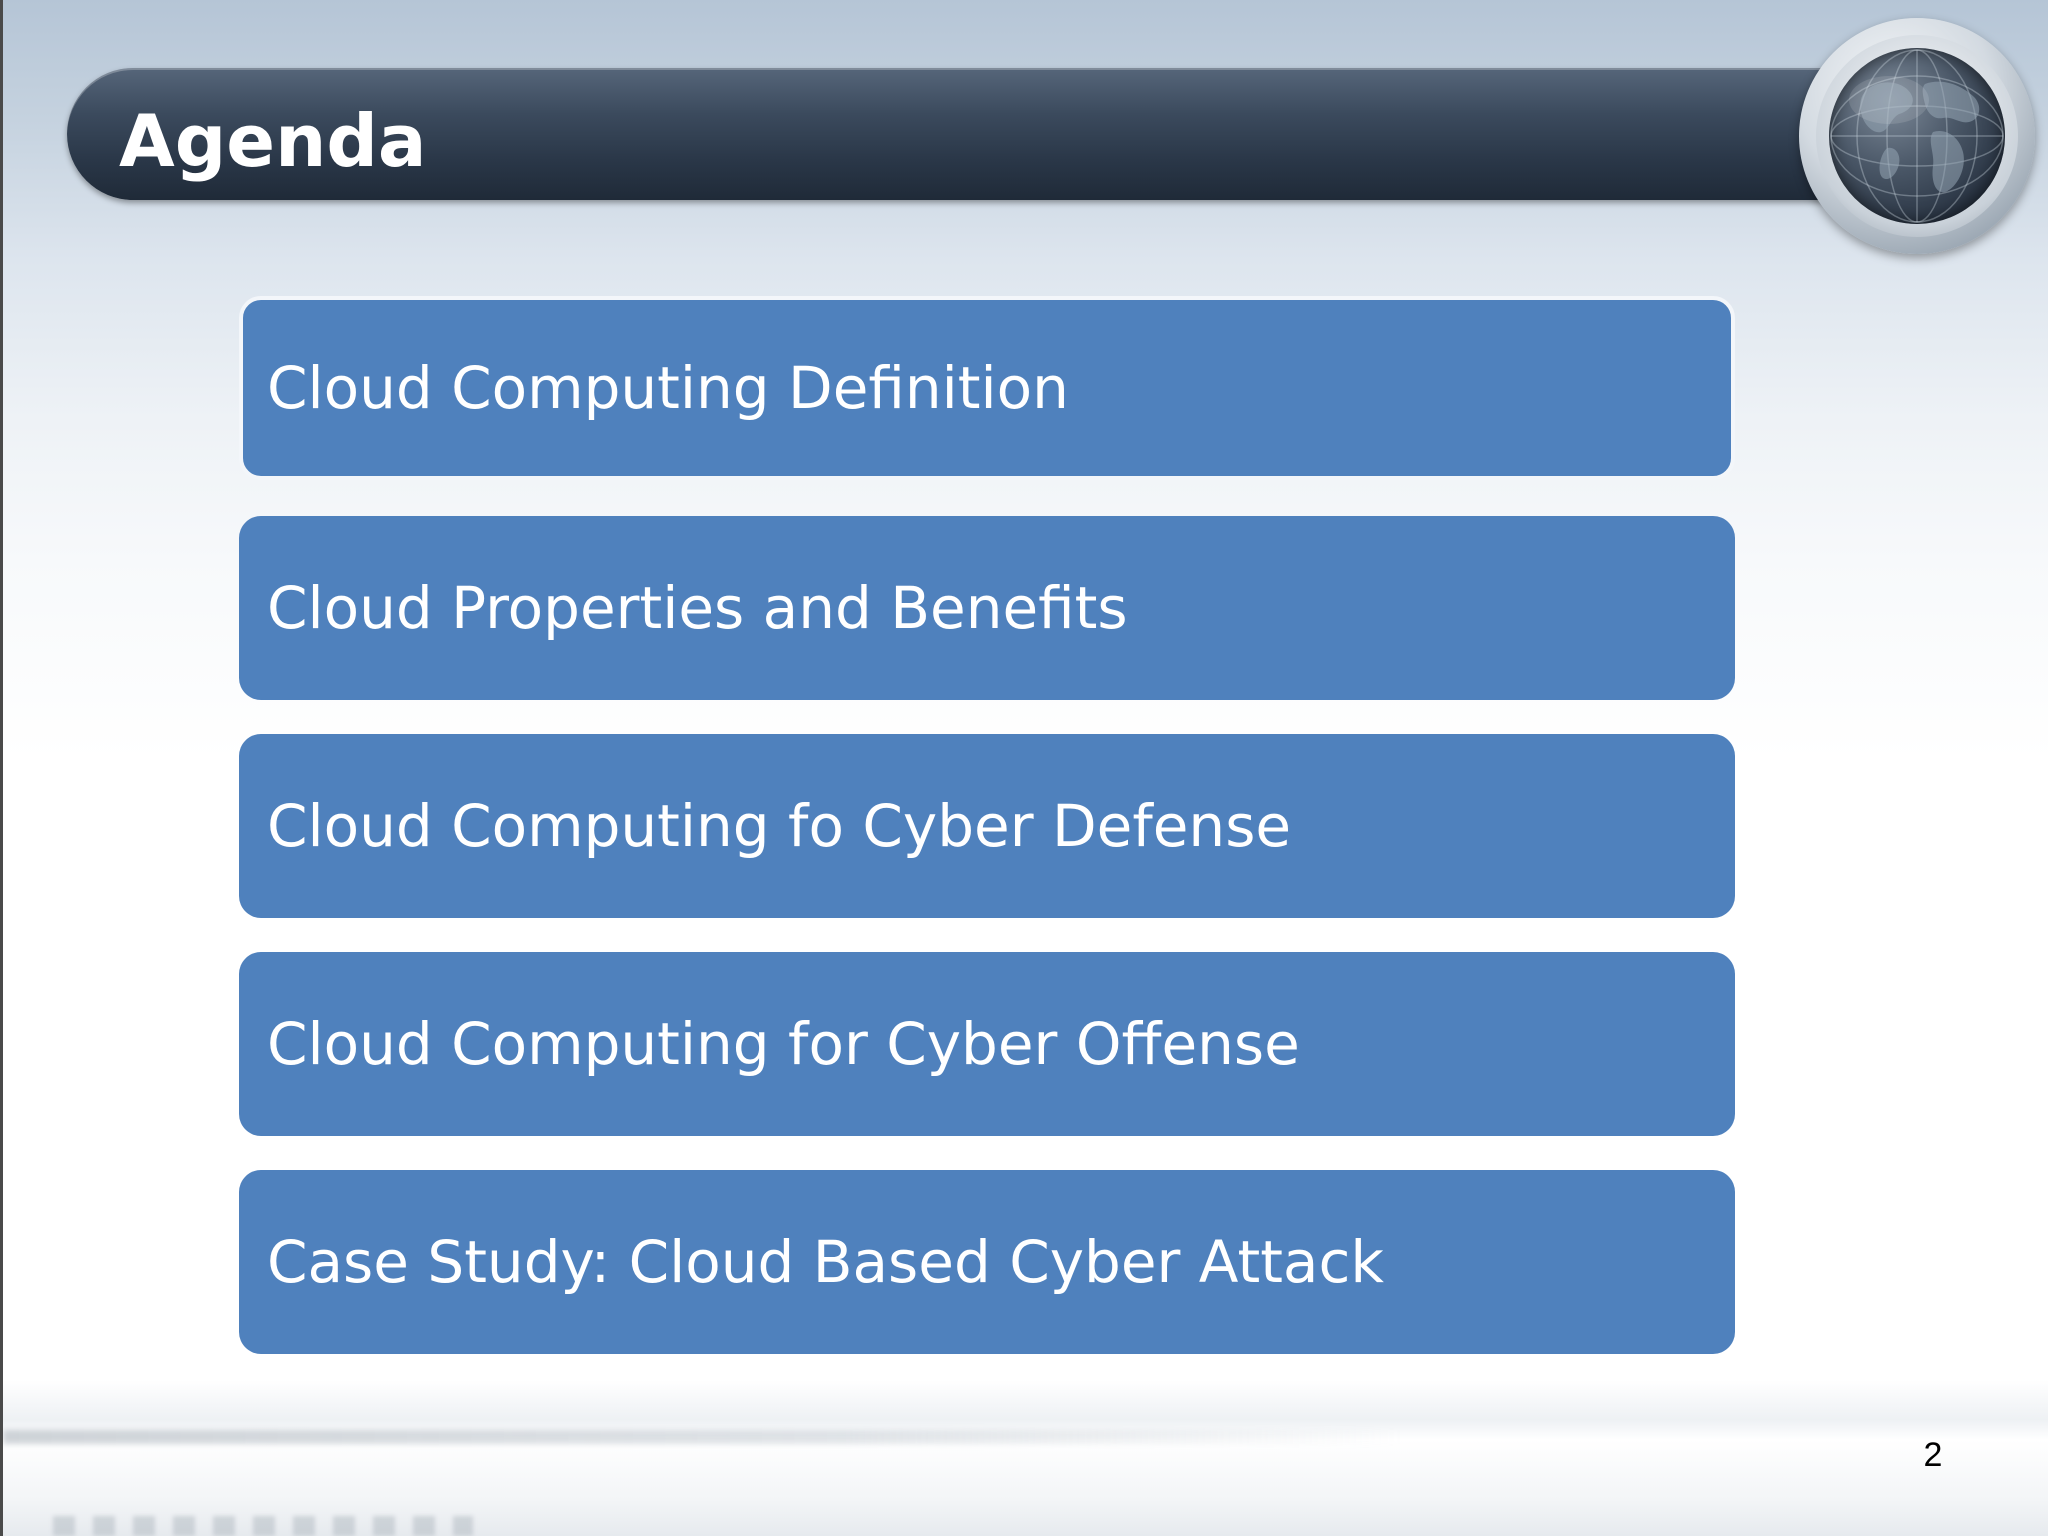 Image resolution: width=2048 pixels, height=1536 pixels. I want to click on page-number: 2, so click(1933, 1455).